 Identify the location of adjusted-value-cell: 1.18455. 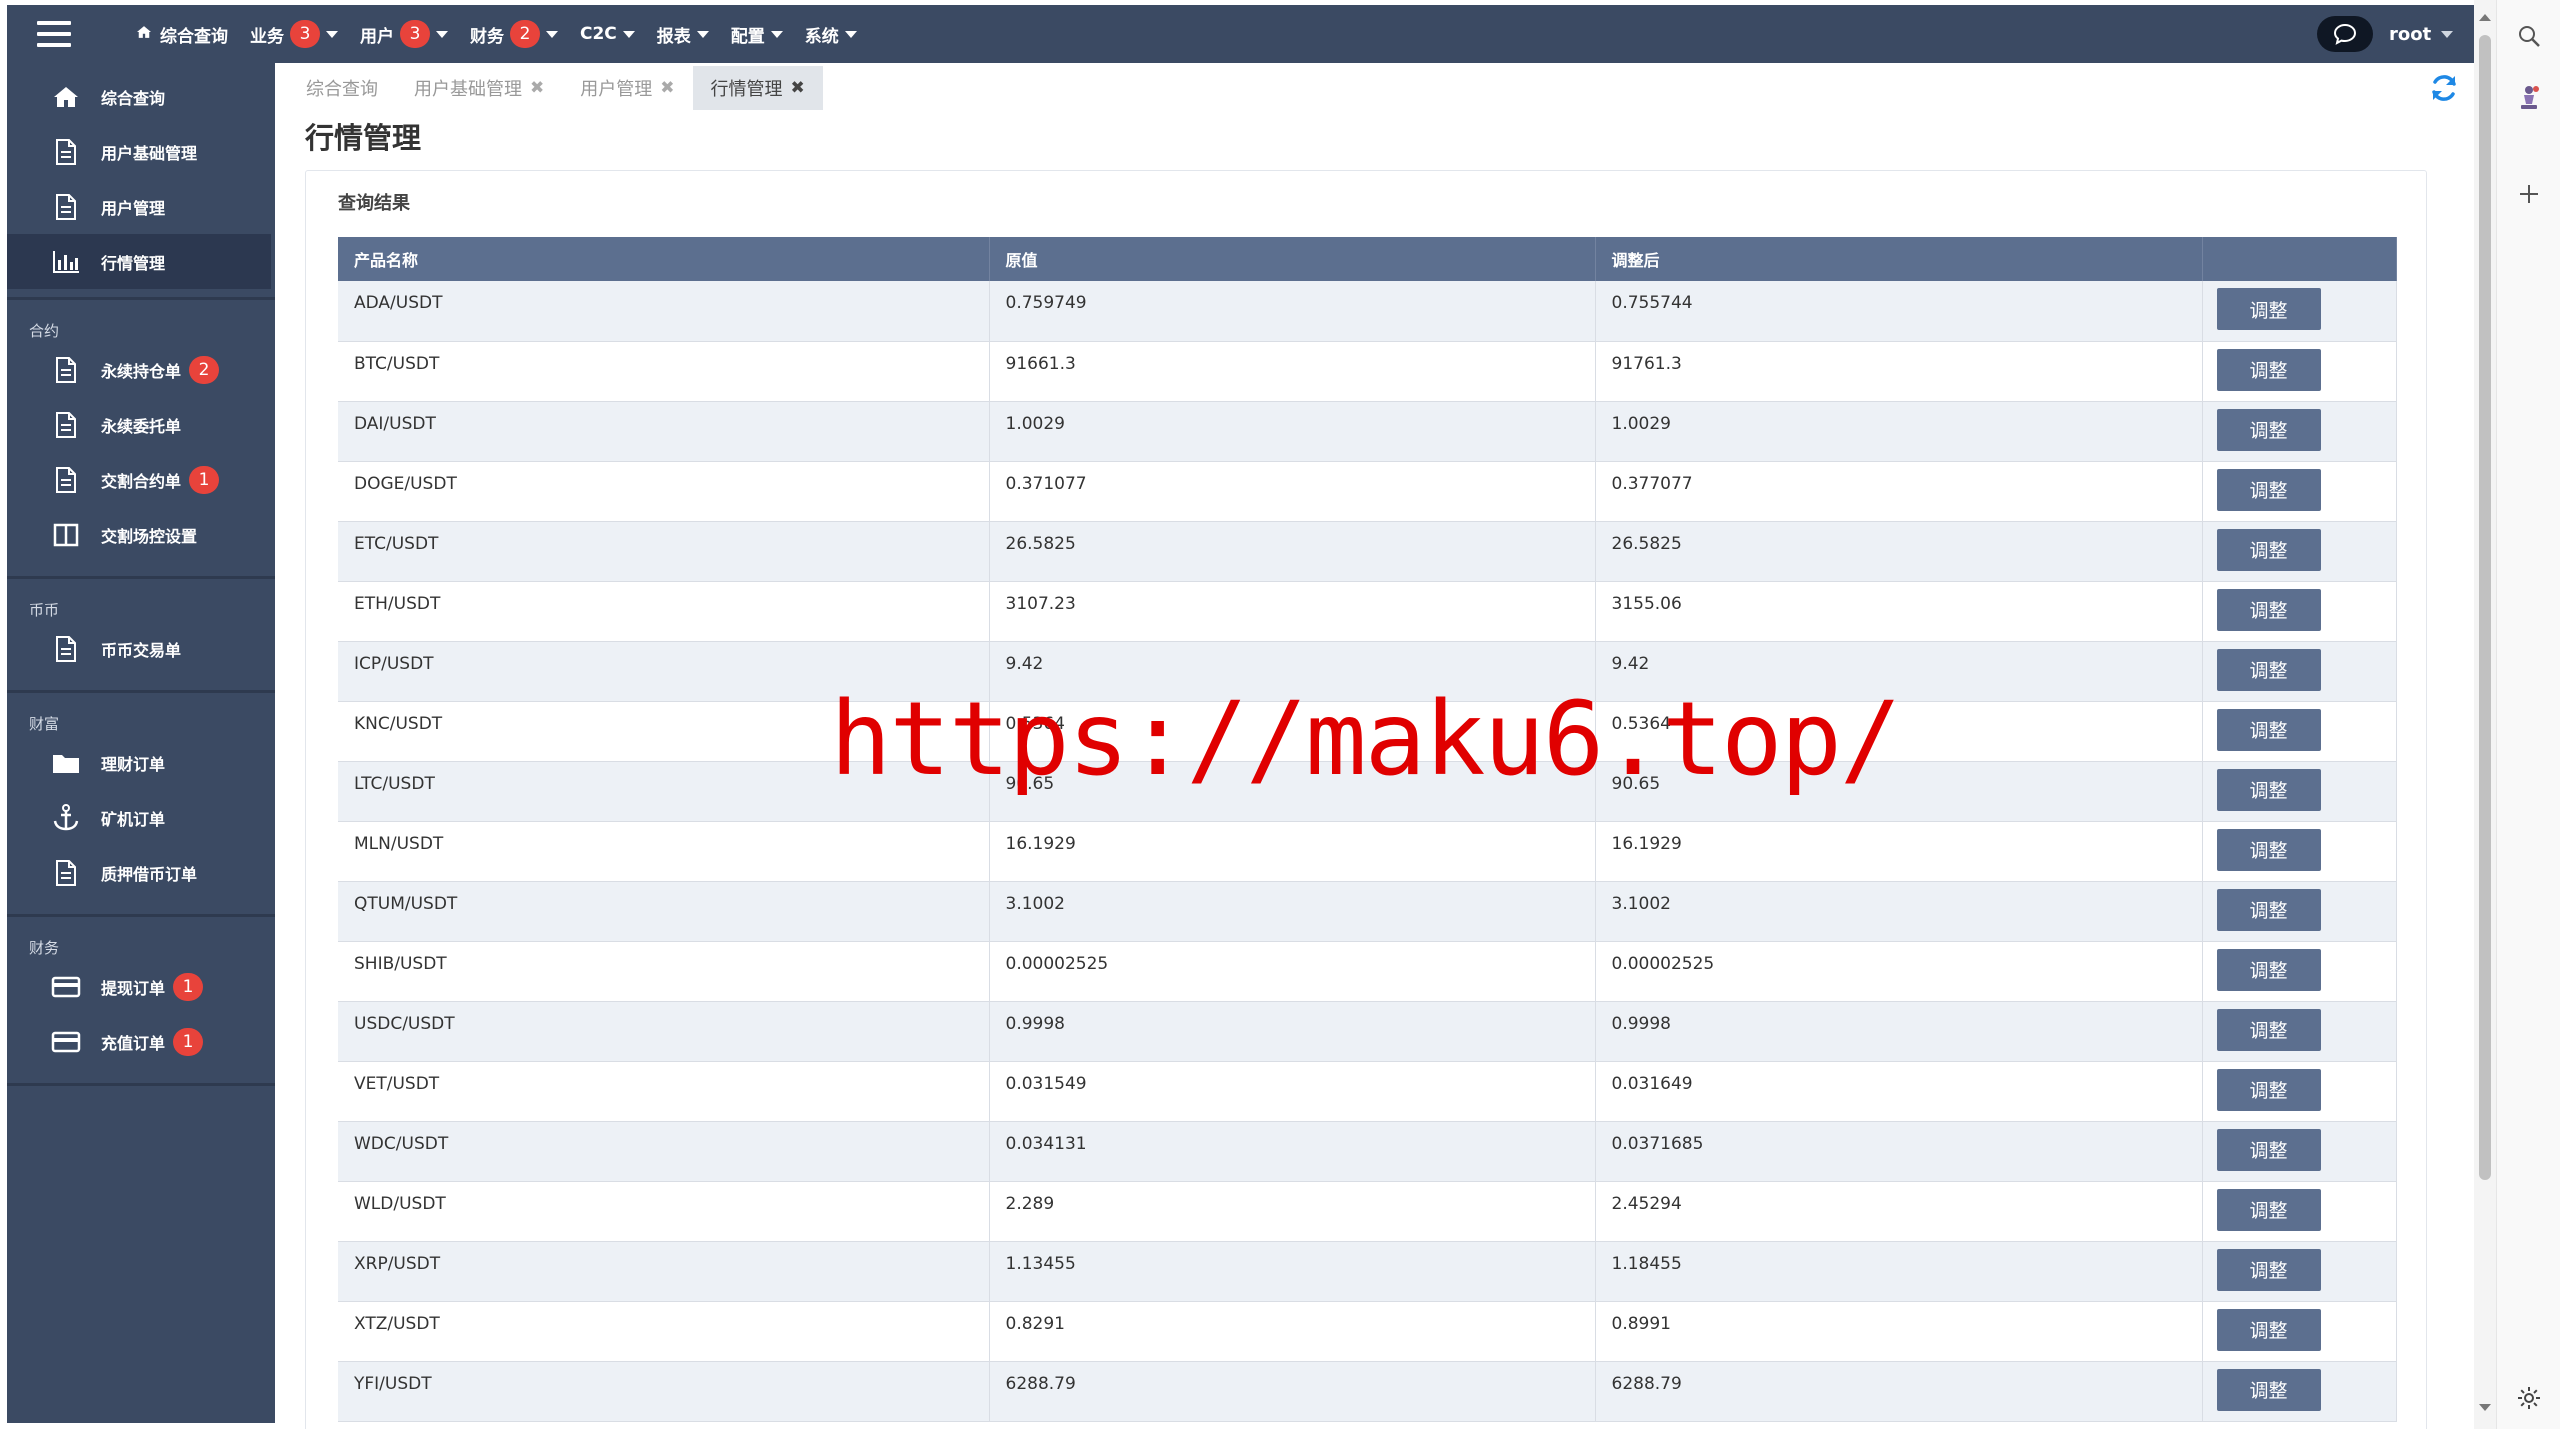
(1899, 1271).